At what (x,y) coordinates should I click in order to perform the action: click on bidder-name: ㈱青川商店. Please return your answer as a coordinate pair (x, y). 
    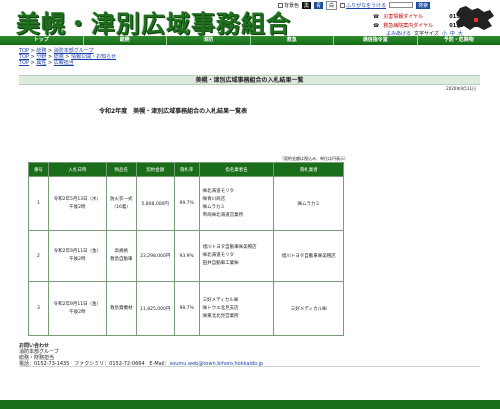
    Looking at the image, I should click on (214, 199).